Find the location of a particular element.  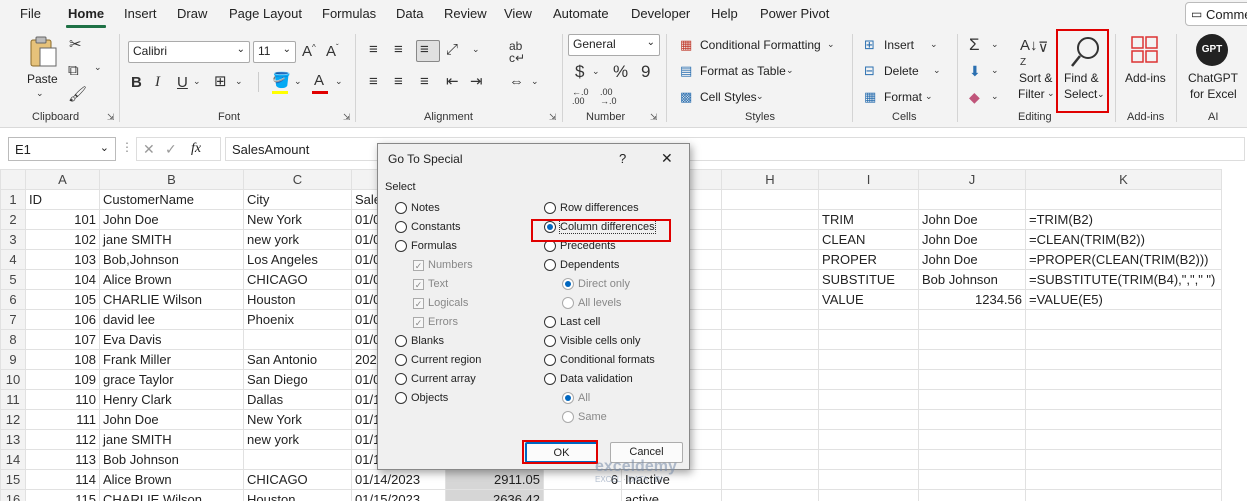

fill-color-icon: 🪣 is located at coordinates (281, 80).